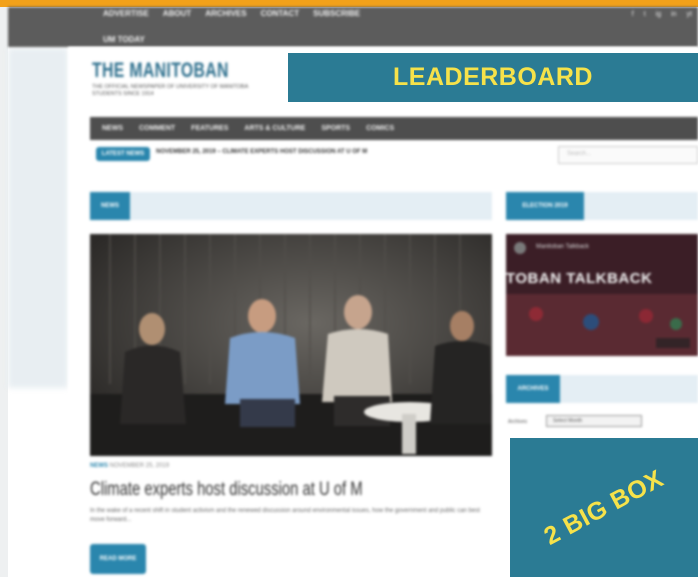 This screenshot has height=577, width=698. Describe the element at coordinates (579, 278) in the screenshot. I see `video-title: TOBAN TALKBACK` at that location.